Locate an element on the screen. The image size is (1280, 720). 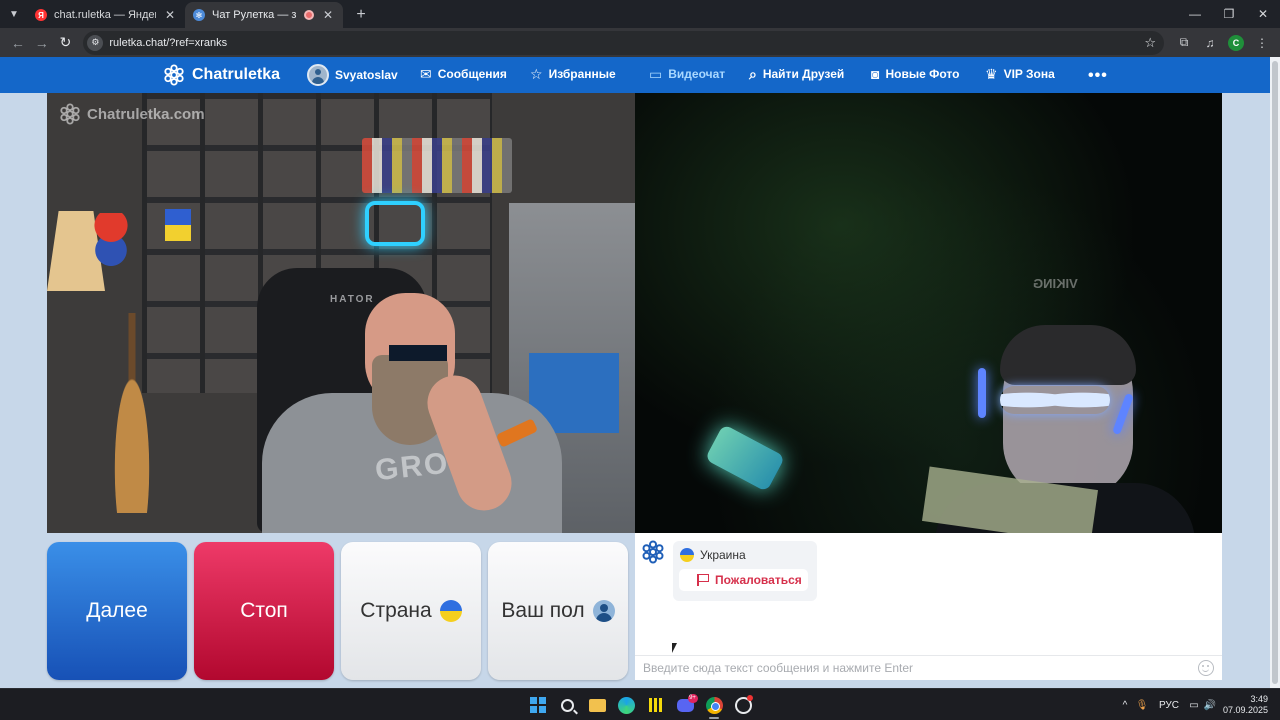
windows-taskbar: 9+ ^ 🎙 РУС ▭ 🔊 3:49 07.09.2025 is located at coordinates (640, 704).